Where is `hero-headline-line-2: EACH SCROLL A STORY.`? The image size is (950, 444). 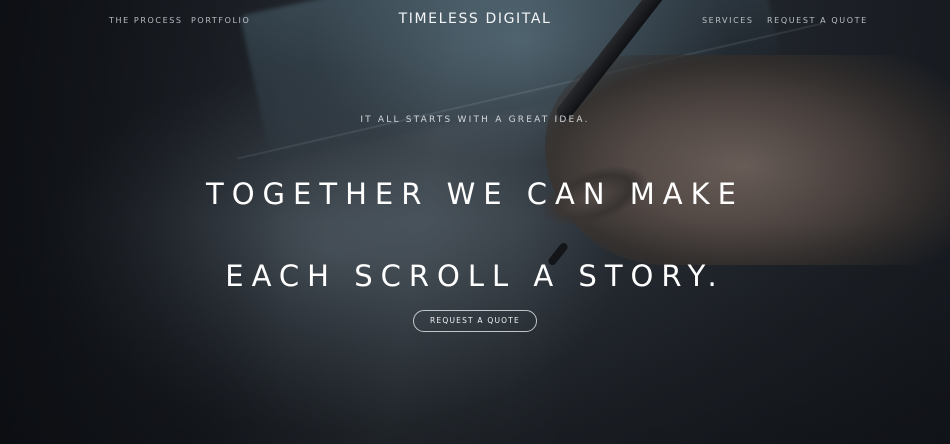
hero-headline-line-2: EACH SCROLL A STORY. is located at coordinates (475, 276).